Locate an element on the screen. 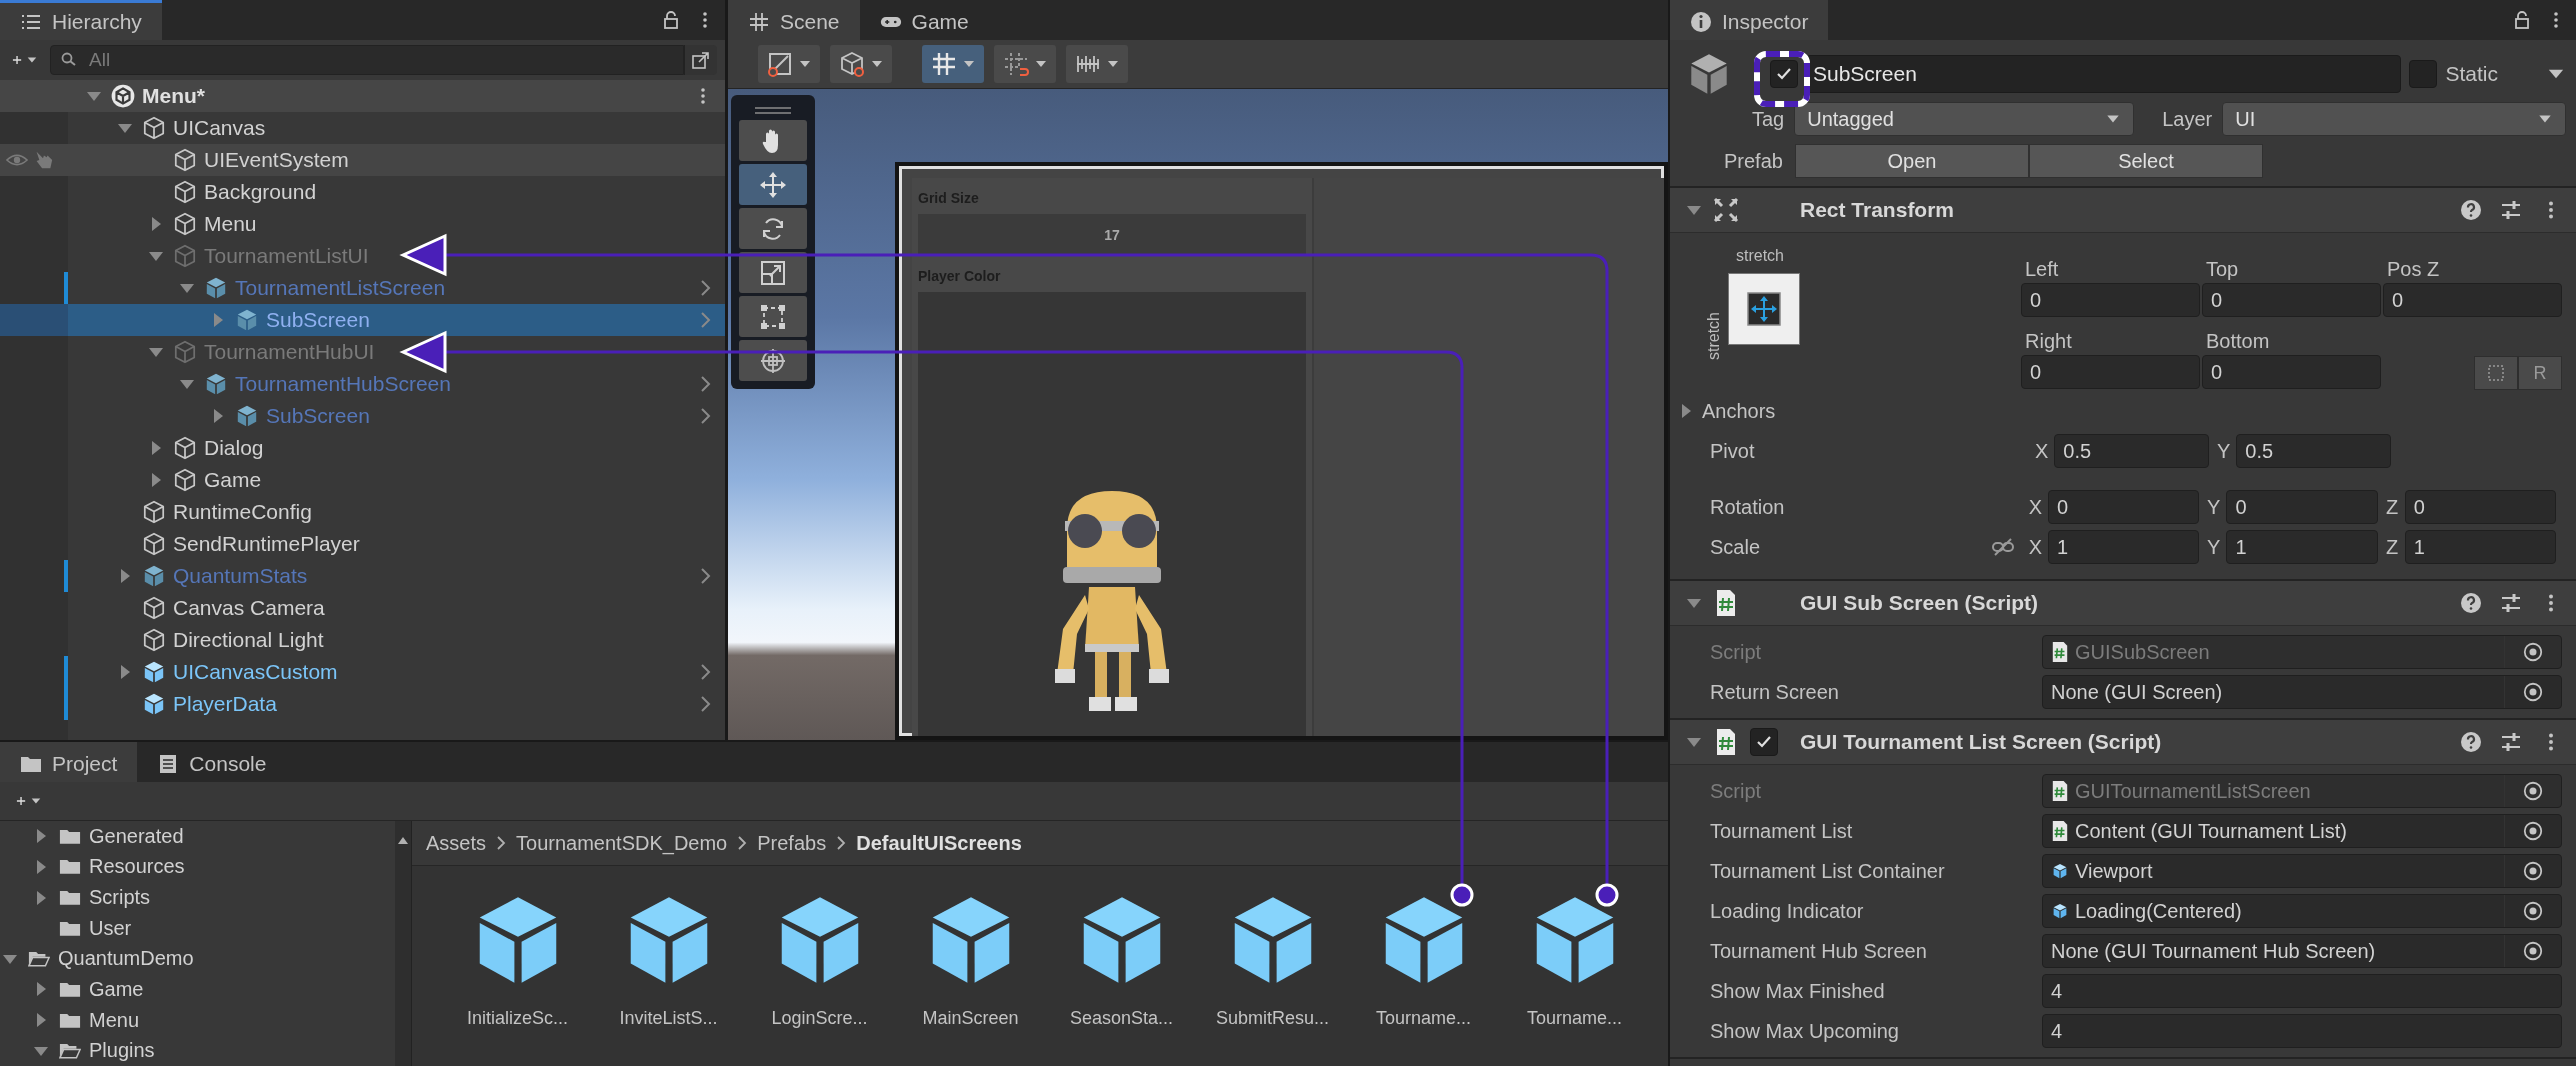 The height and width of the screenshot is (1066, 2576). panel-tab: Inspector is located at coordinates (1749, 20).